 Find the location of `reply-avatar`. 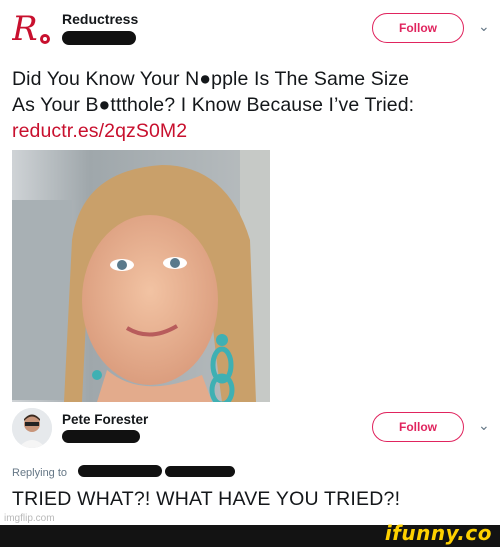

reply-avatar is located at coordinates (32, 428).